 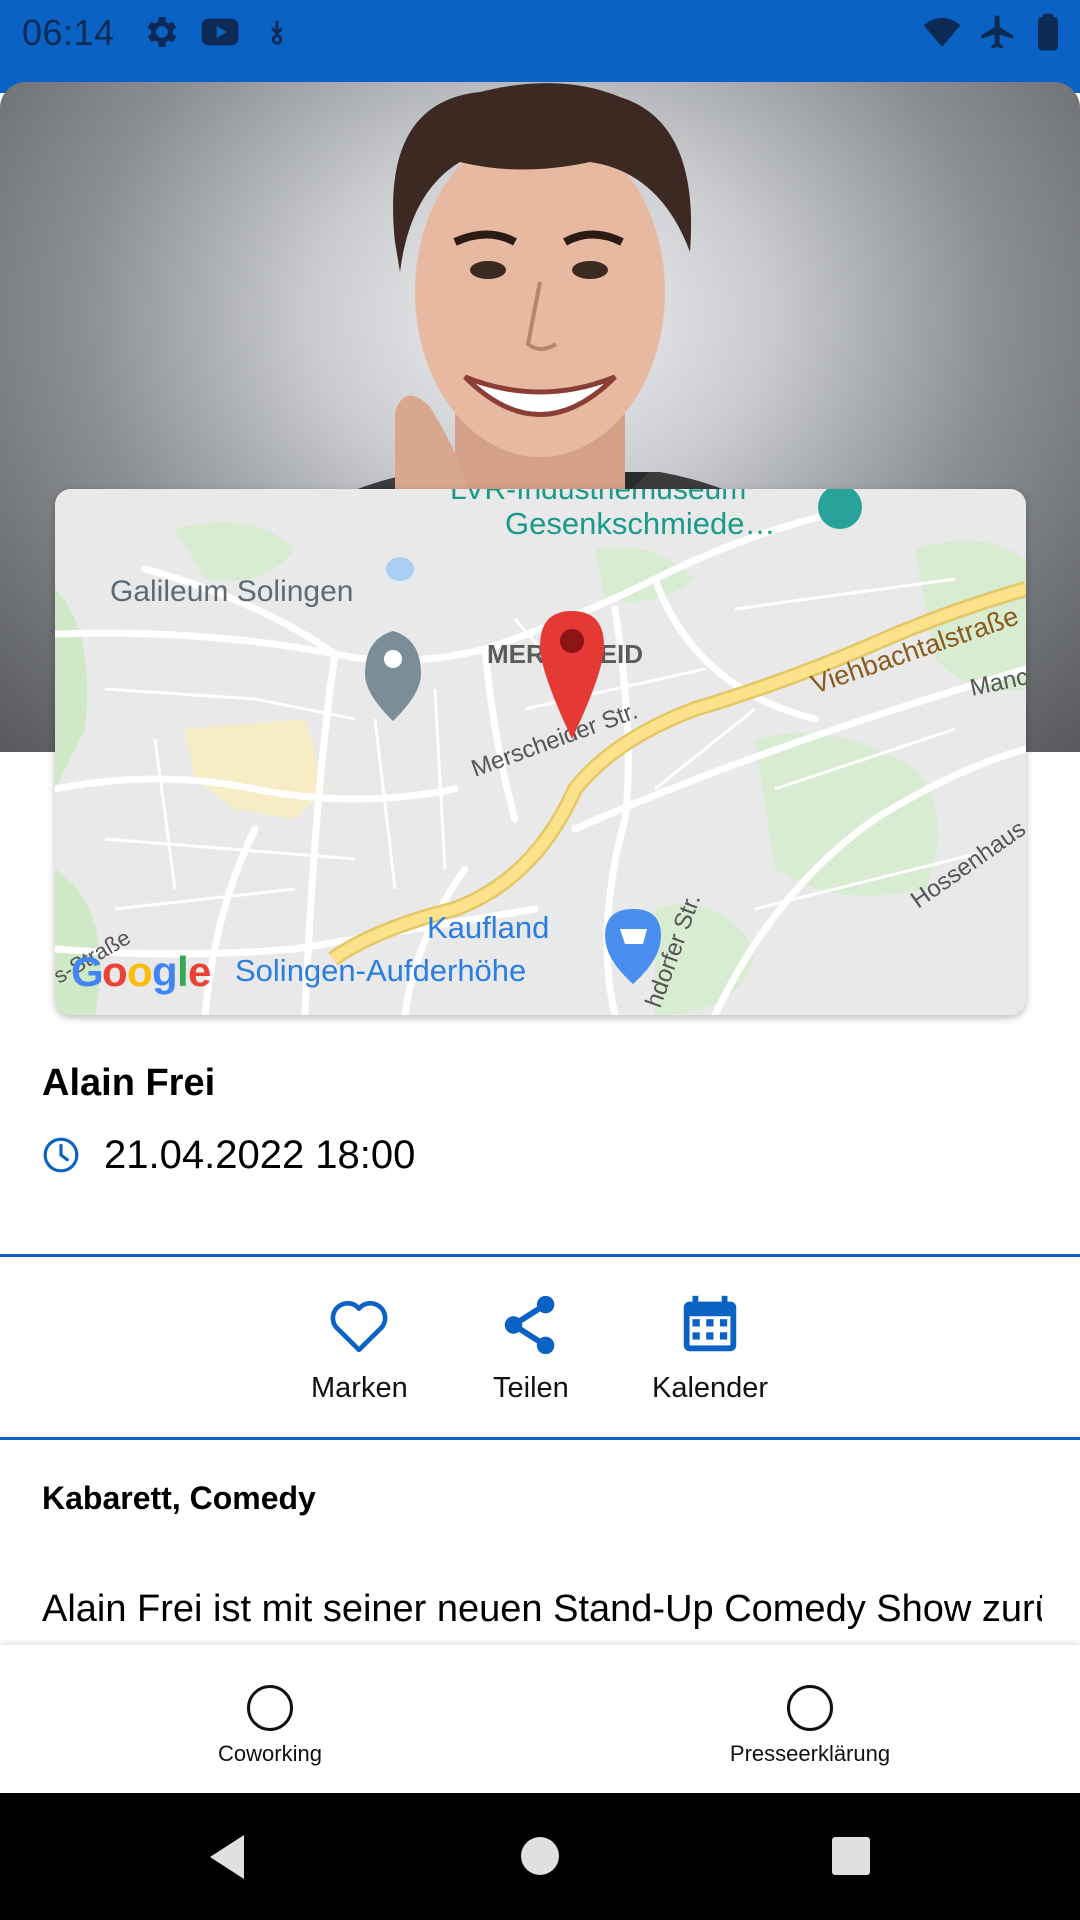 I want to click on share-icon, so click(x=529, y=1325).